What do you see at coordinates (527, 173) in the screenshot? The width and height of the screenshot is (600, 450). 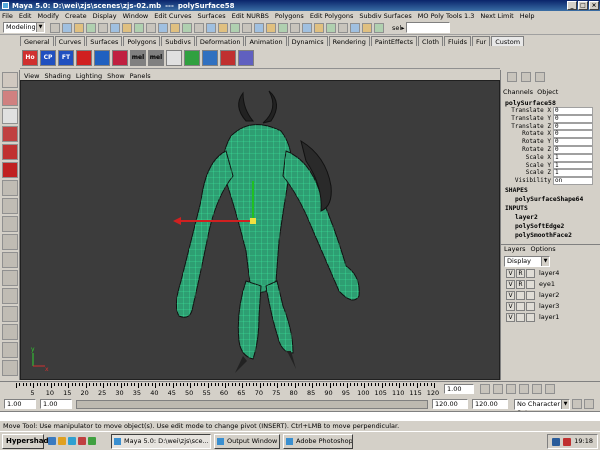 I see `channel-name: Scale Z` at bounding box center [527, 173].